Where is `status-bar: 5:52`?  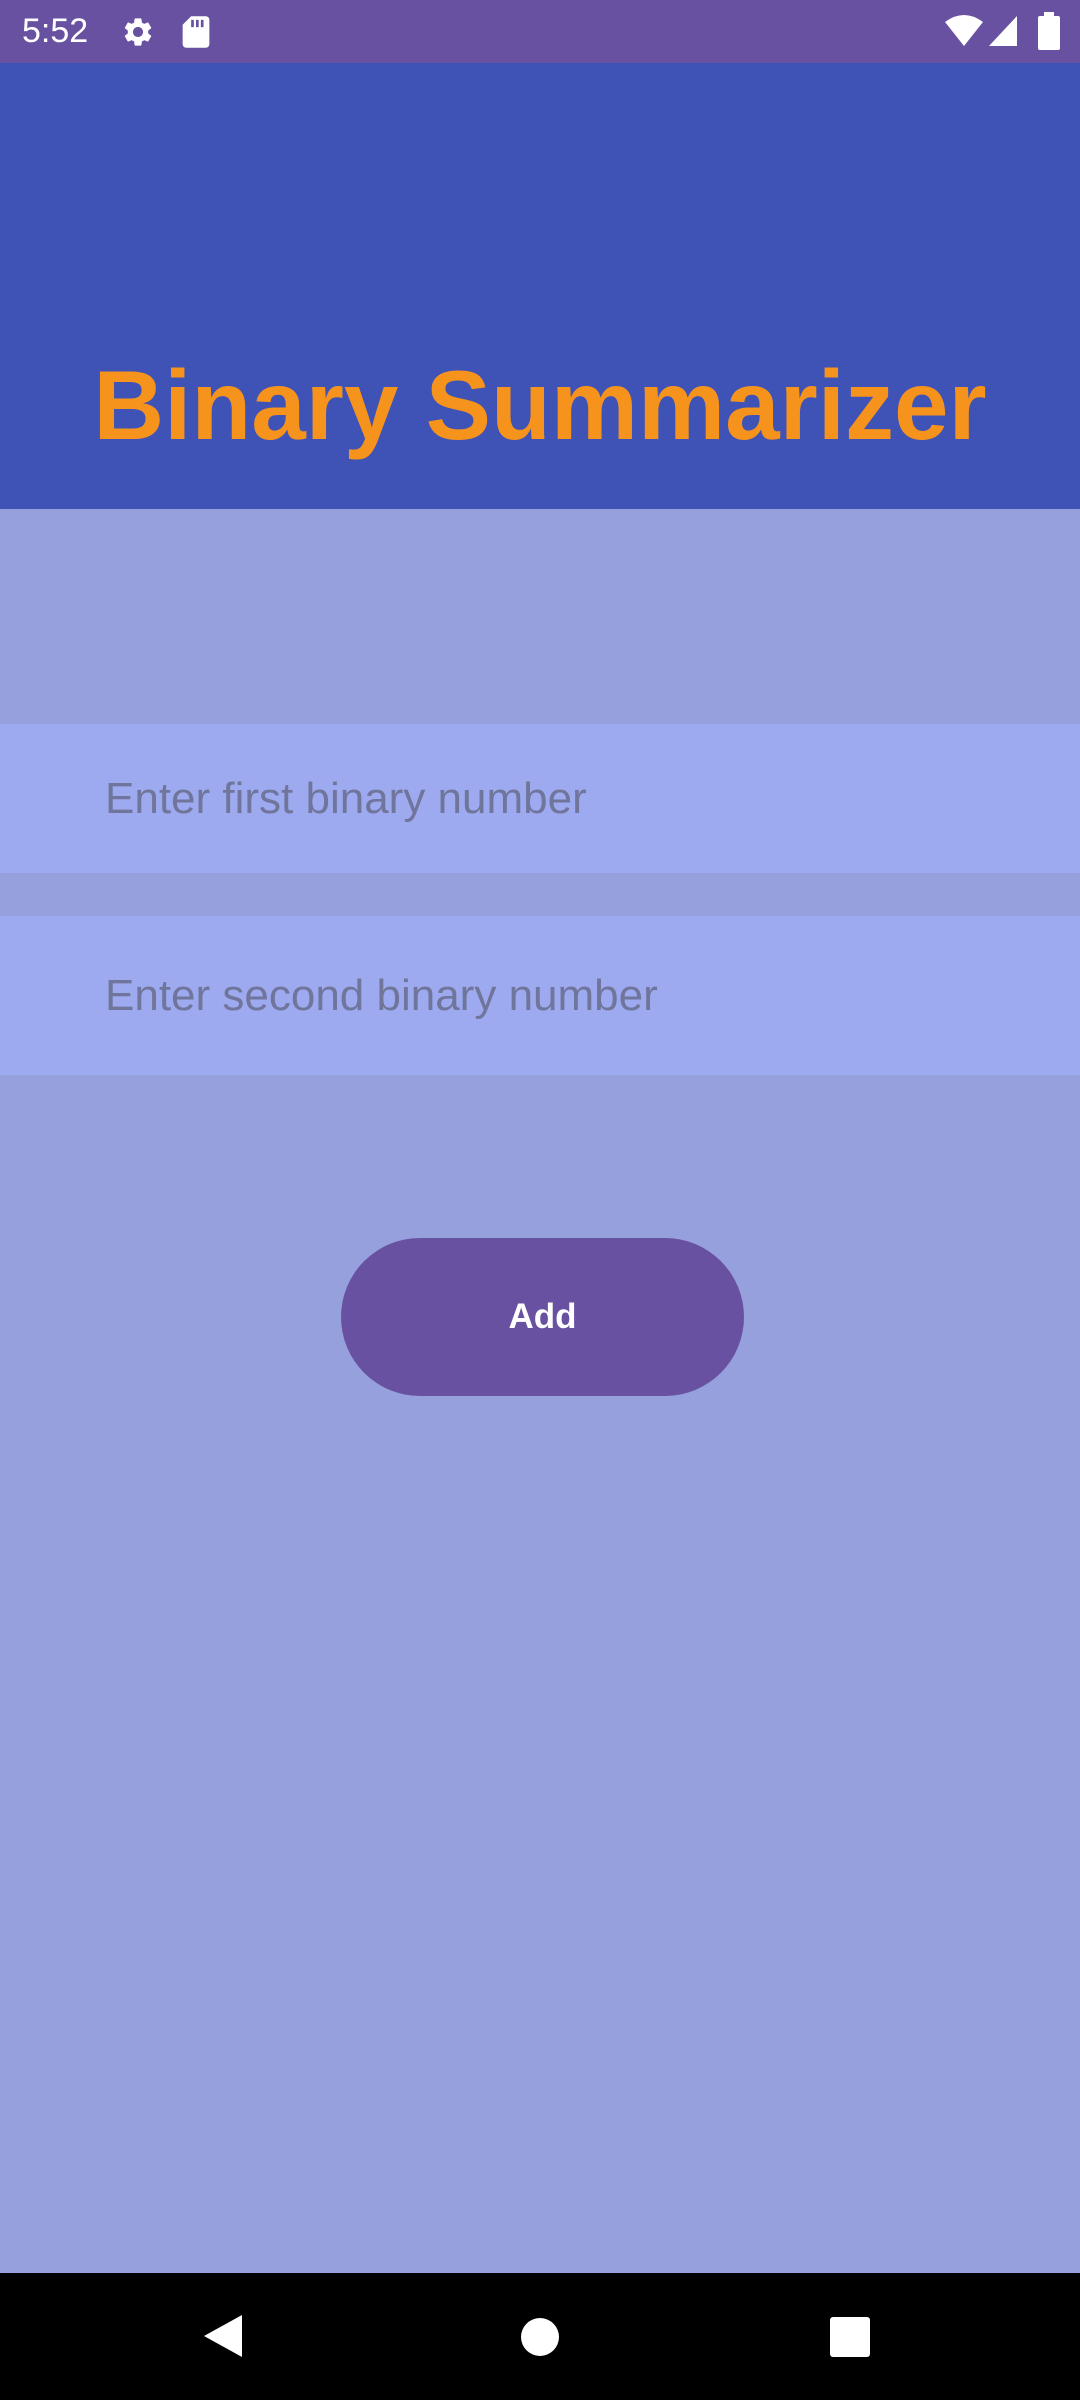 status-bar: 5:52 is located at coordinates (540, 31).